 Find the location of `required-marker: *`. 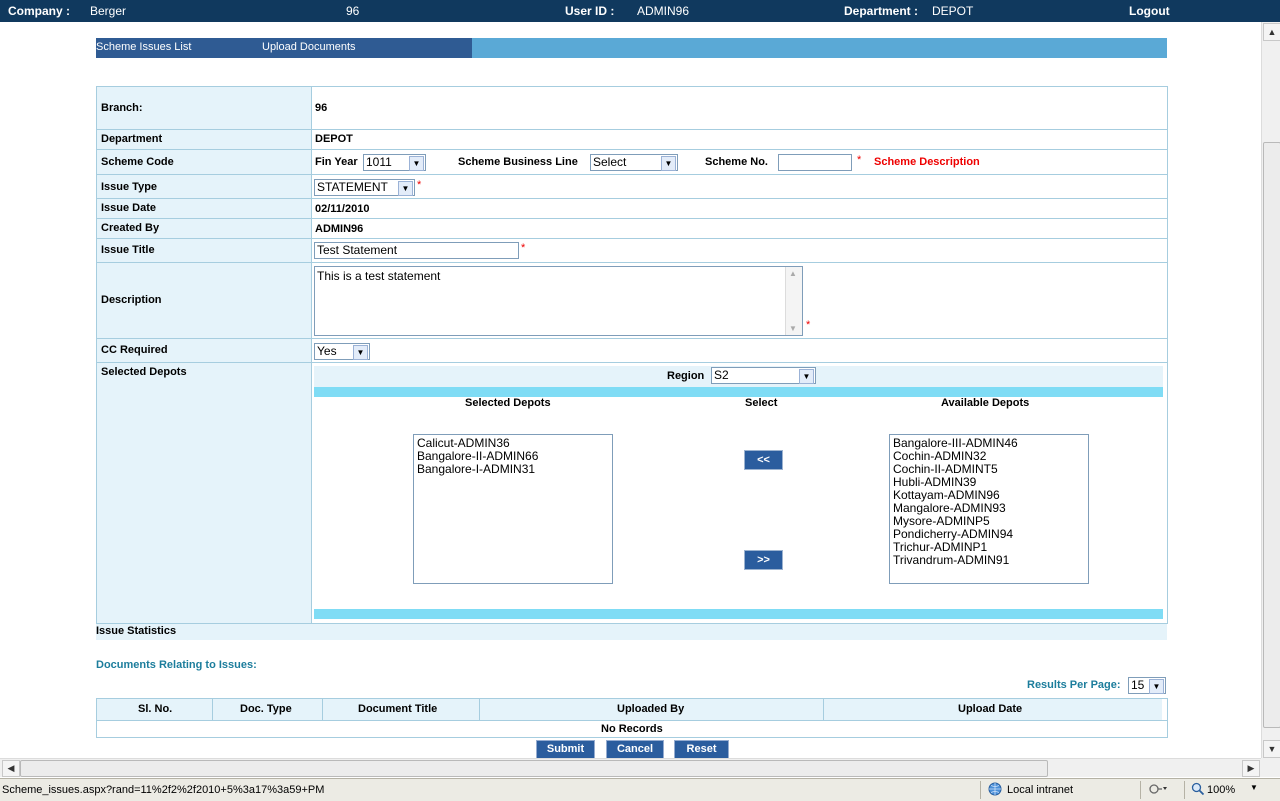

required-marker: * is located at coordinates (808, 325).